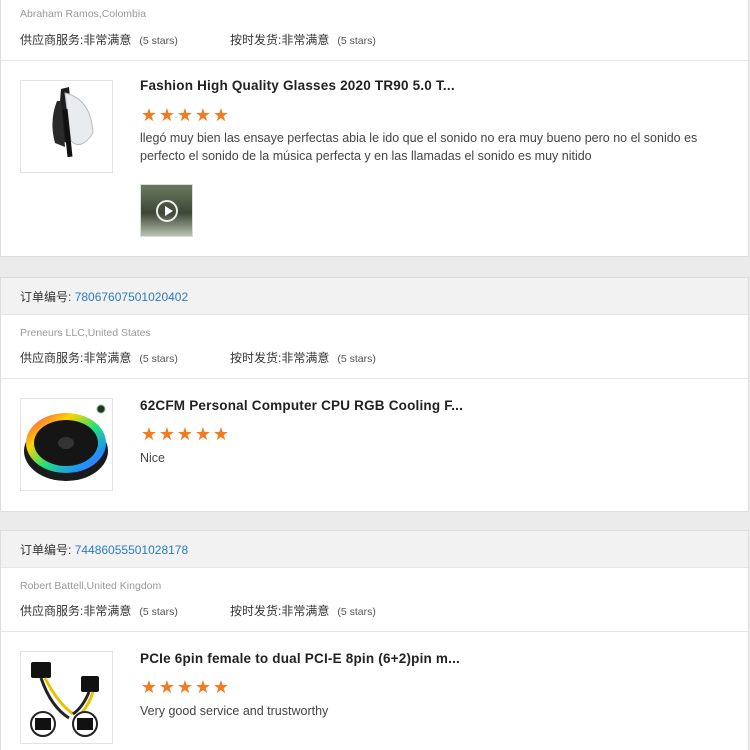 The width and height of the screenshot is (750, 750). Describe the element at coordinates (131, 297) in the screenshot. I see `order-number-link: 78067607501020402` at that location.